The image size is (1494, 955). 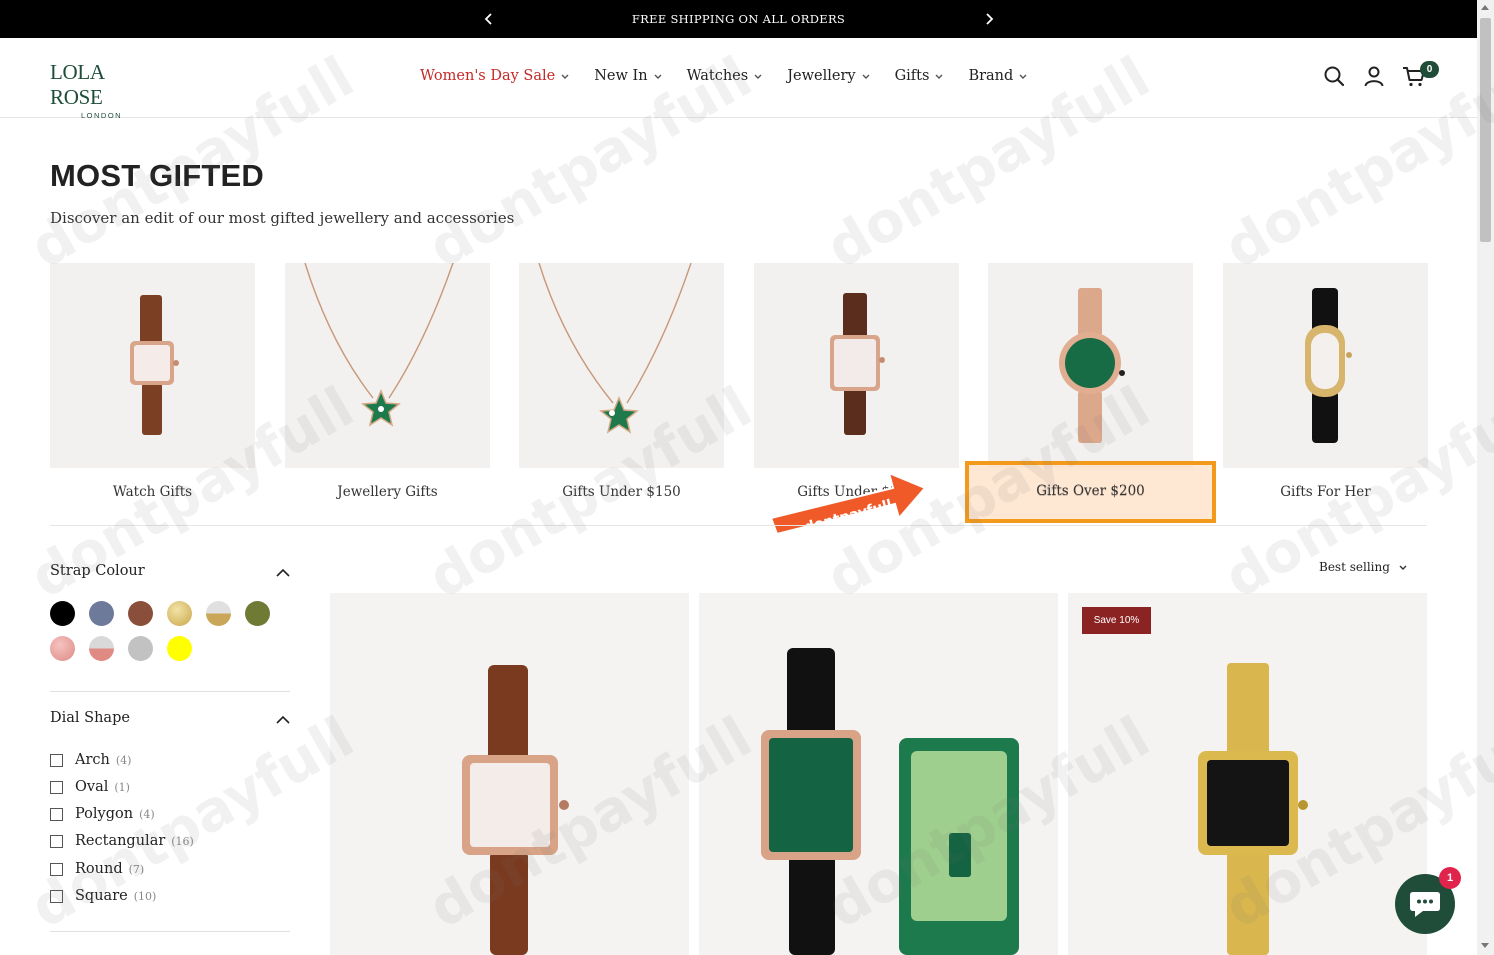 What do you see at coordinates (621, 76) in the screenshot?
I see `nav-label: New In` at bounding box center [621, 76].